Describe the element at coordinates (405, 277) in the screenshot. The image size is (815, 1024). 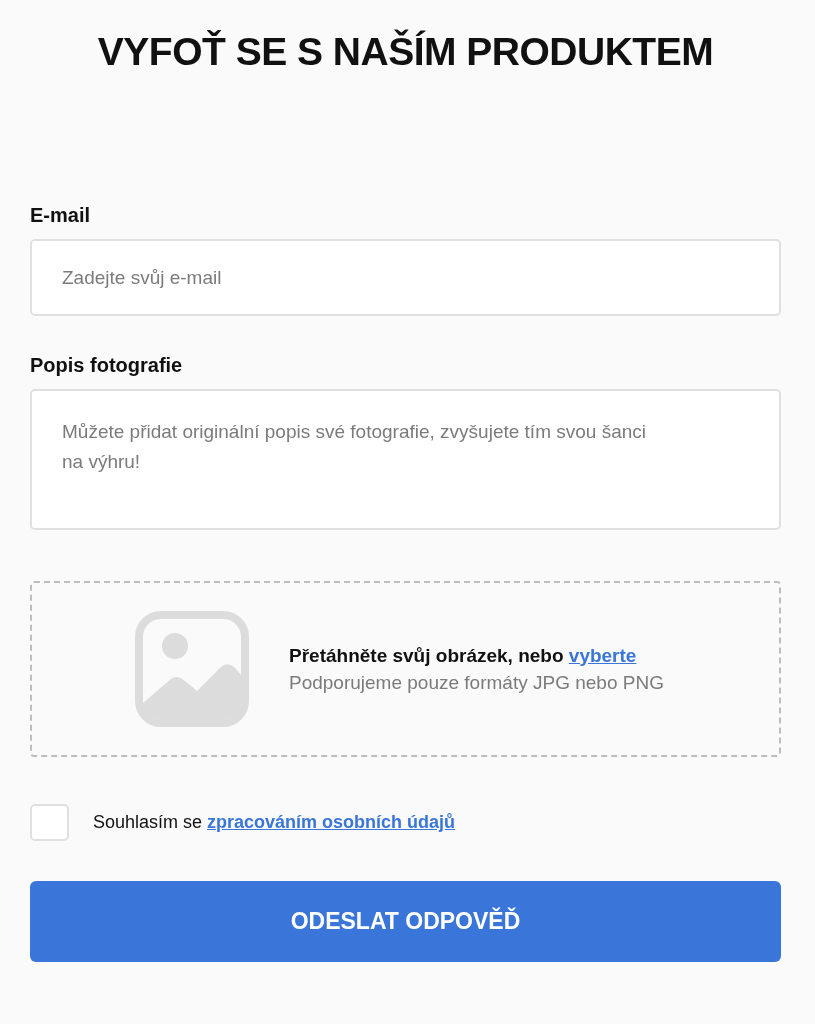
I see `email-field: Zadejte svůj e-mail` at that location.